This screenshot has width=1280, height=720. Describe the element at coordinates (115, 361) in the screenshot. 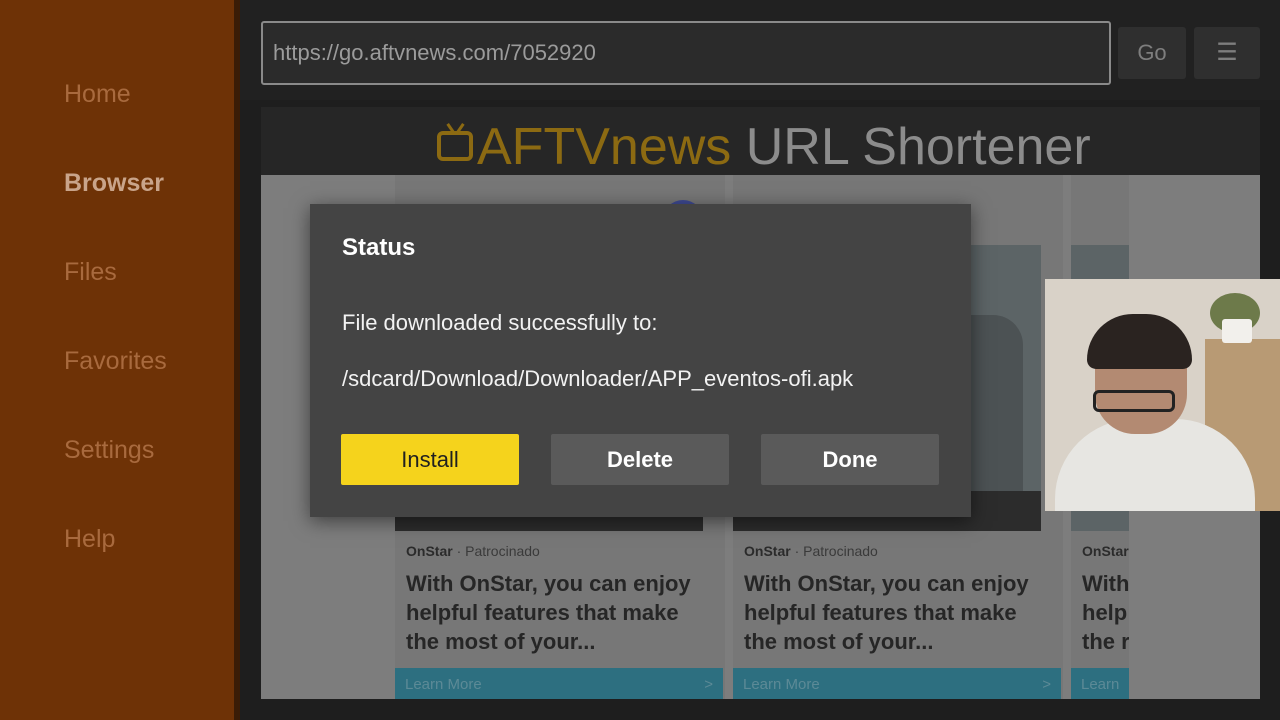

I see `sidebar-item-favorites: Favorites` at that location.